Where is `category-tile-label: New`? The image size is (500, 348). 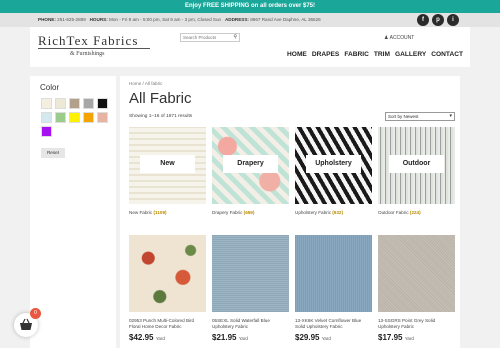 category-tile-label: New is located at coordinates (167, 164).